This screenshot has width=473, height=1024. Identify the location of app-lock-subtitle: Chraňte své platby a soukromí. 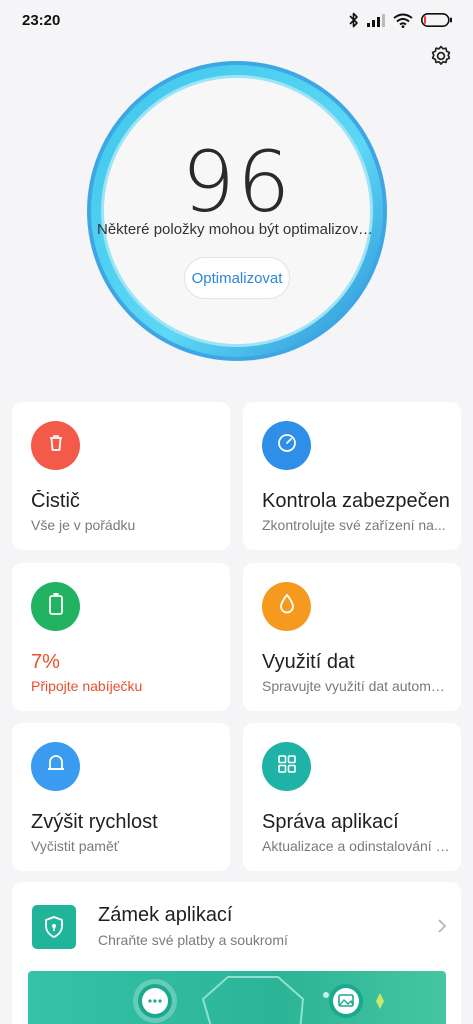
(193, 940).